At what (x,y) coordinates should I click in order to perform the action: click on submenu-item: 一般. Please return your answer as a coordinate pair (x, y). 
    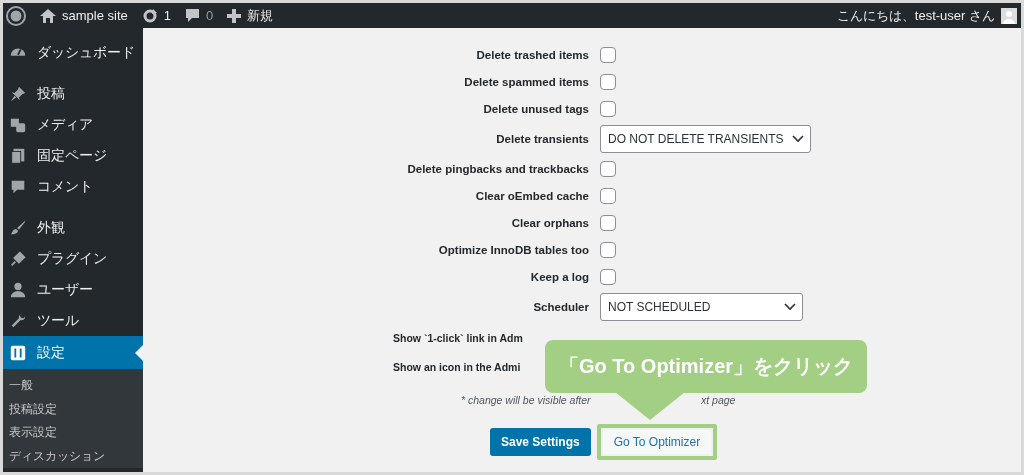
    Looking at the image, I should click on (73, 386).